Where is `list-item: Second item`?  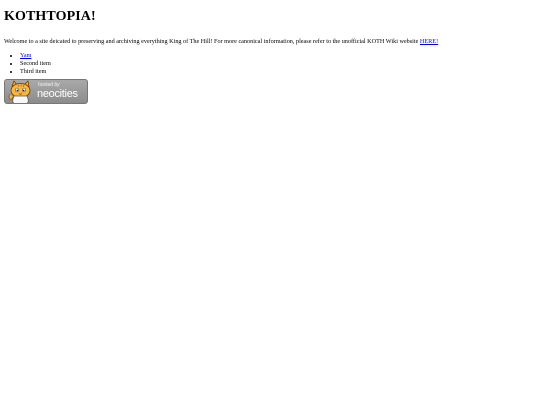
list-item: Second item is located at coordinates (278, 64).